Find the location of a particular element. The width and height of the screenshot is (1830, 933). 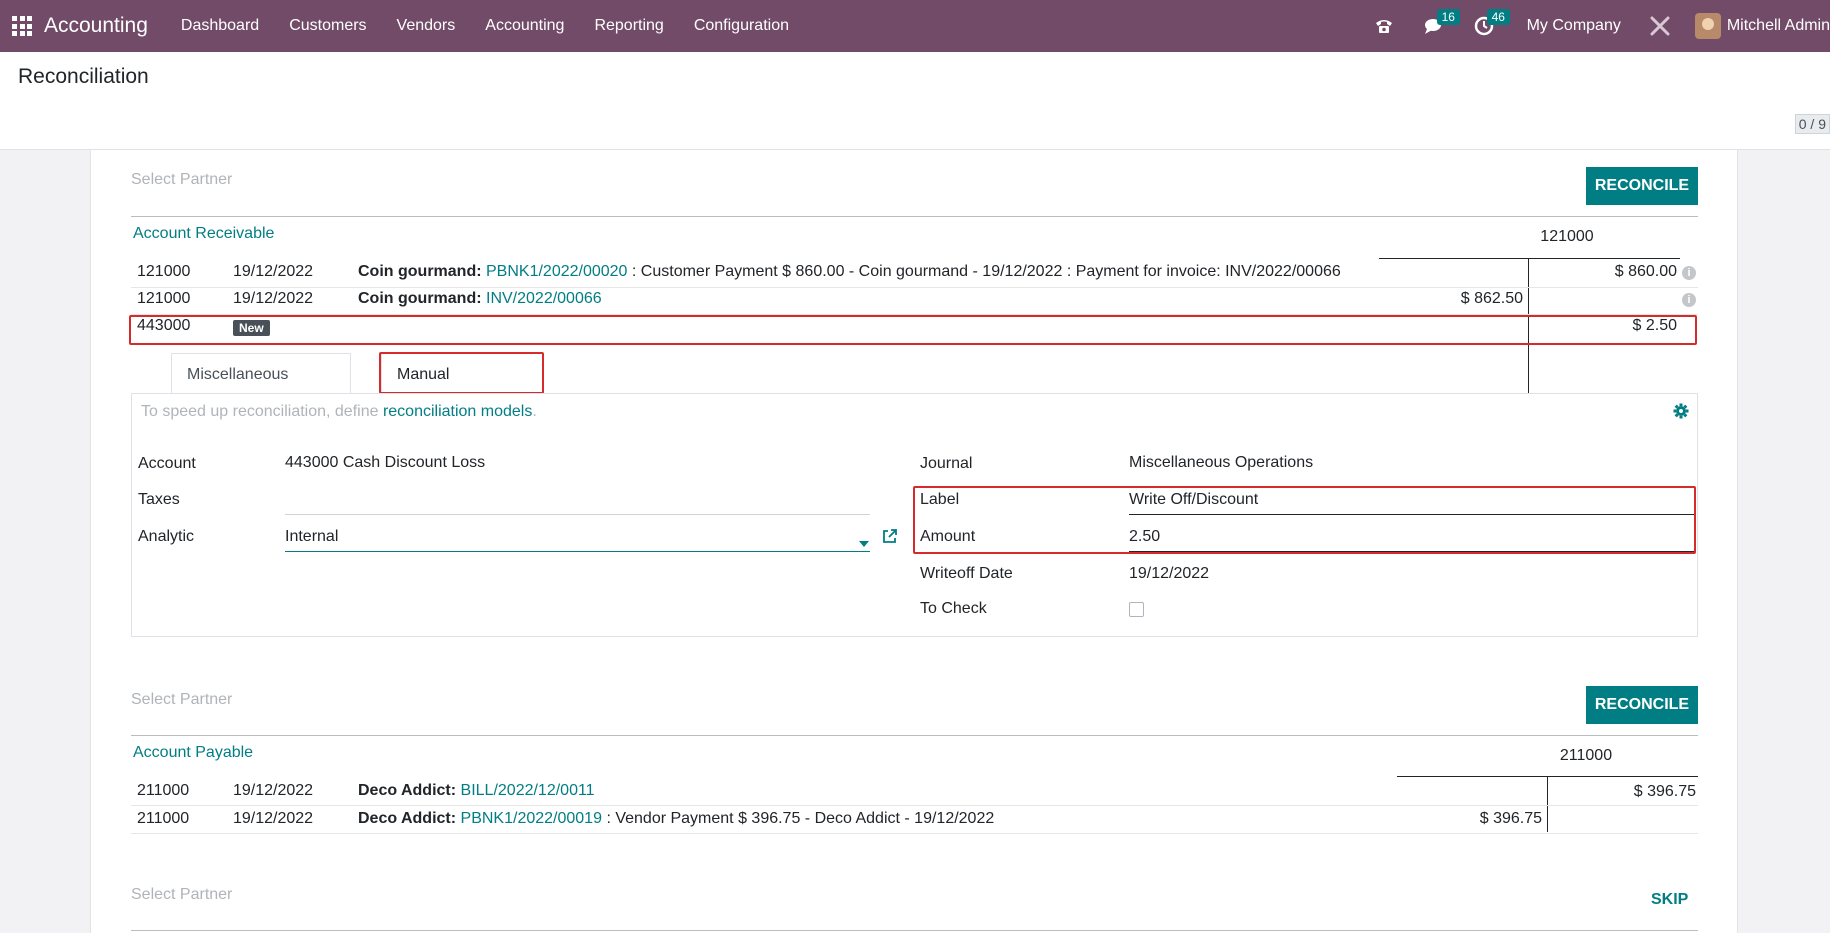

highlight-new-line is located at coordinates (913, 330).